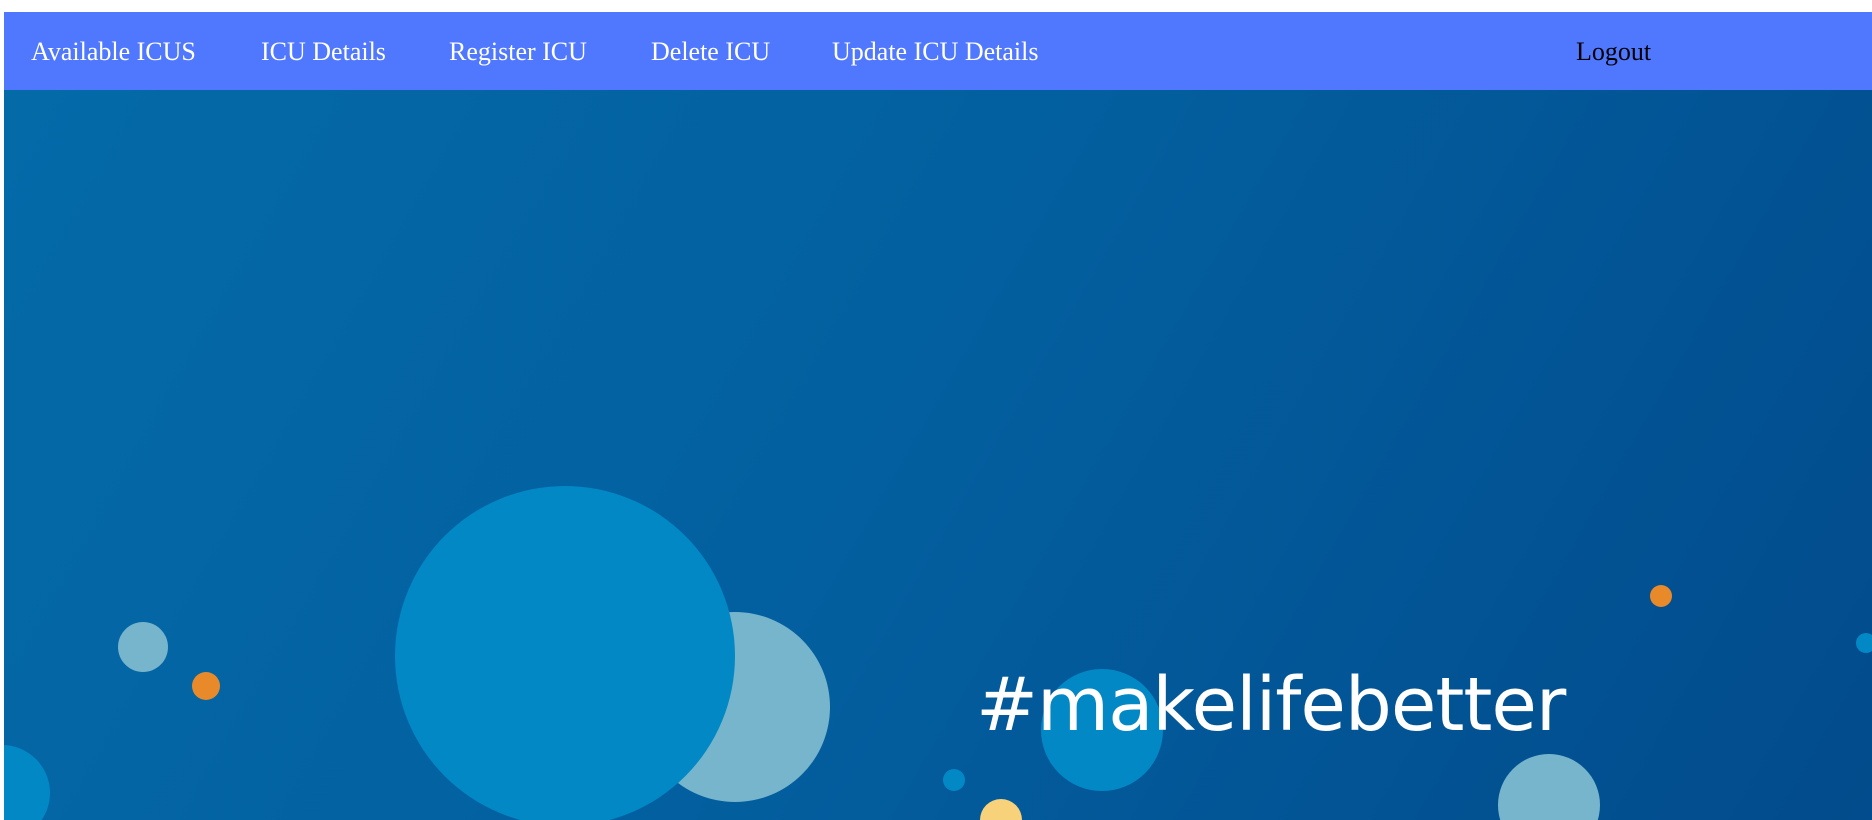  Describe the element at coordinates (565, 653) in the screenshot. I see `bubble-blue-large` at that location.